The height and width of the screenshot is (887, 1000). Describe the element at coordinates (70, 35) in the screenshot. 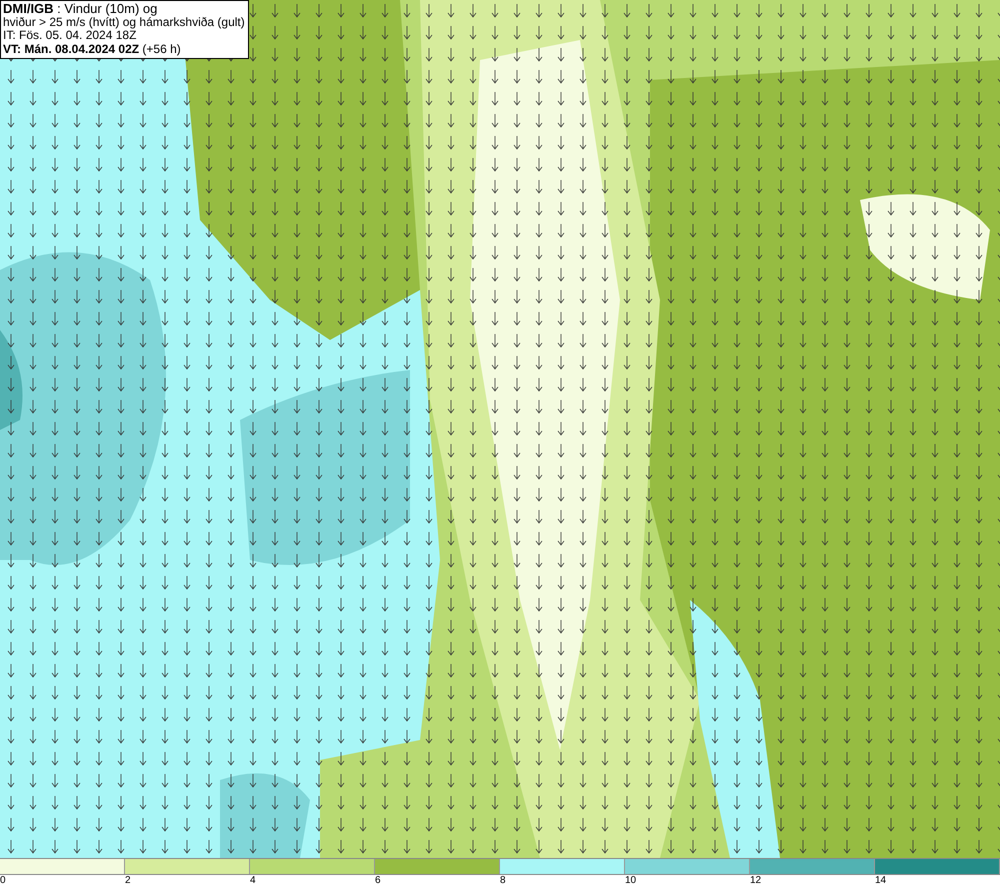

I see `info-line: IT: Fös. 05. 04. 2024 18Z` at that location.